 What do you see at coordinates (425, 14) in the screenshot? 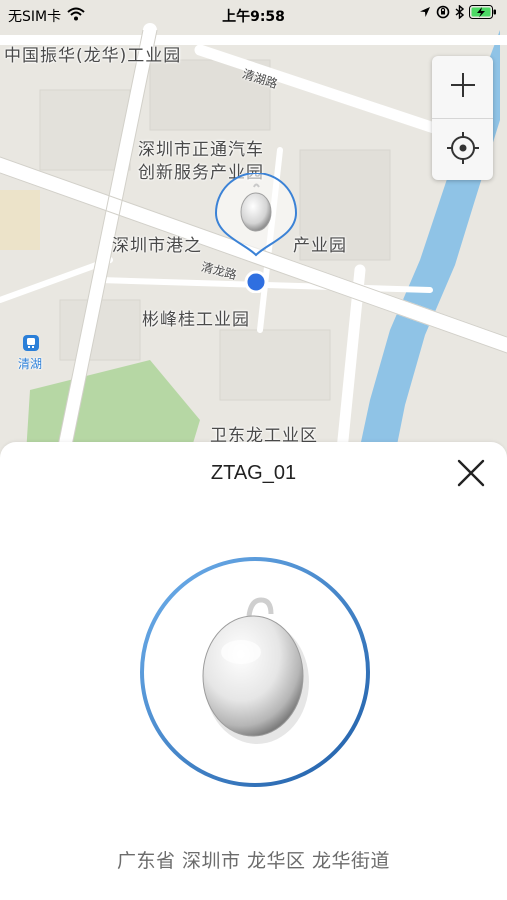
I see `location-arrow-icon` at bounding box center [425, 14].